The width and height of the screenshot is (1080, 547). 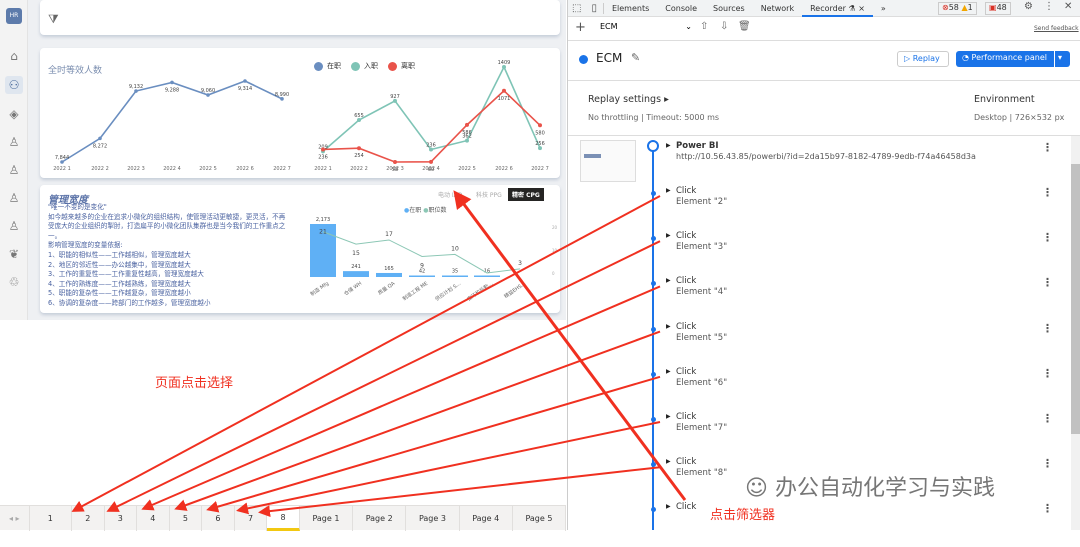 What do you see at coordinates (359, 116) in the screenshot?
I see `data-label: 655` at bounding box center [359, 116].